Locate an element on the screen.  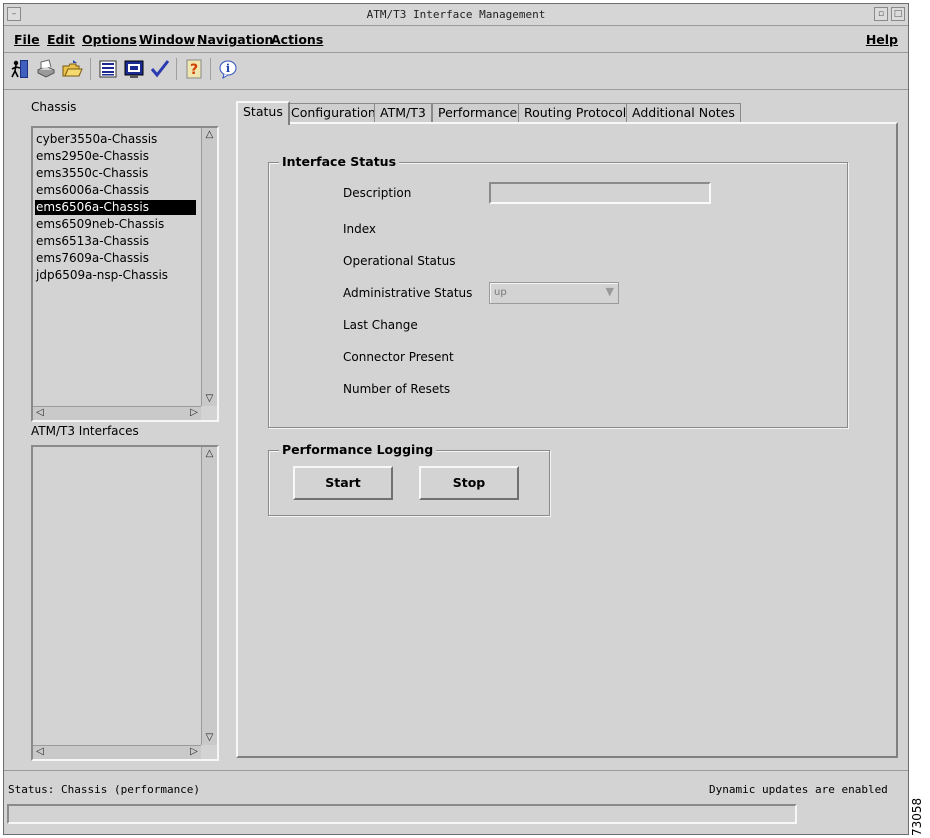
open-folder-icon is located at coordinates (72, 69).